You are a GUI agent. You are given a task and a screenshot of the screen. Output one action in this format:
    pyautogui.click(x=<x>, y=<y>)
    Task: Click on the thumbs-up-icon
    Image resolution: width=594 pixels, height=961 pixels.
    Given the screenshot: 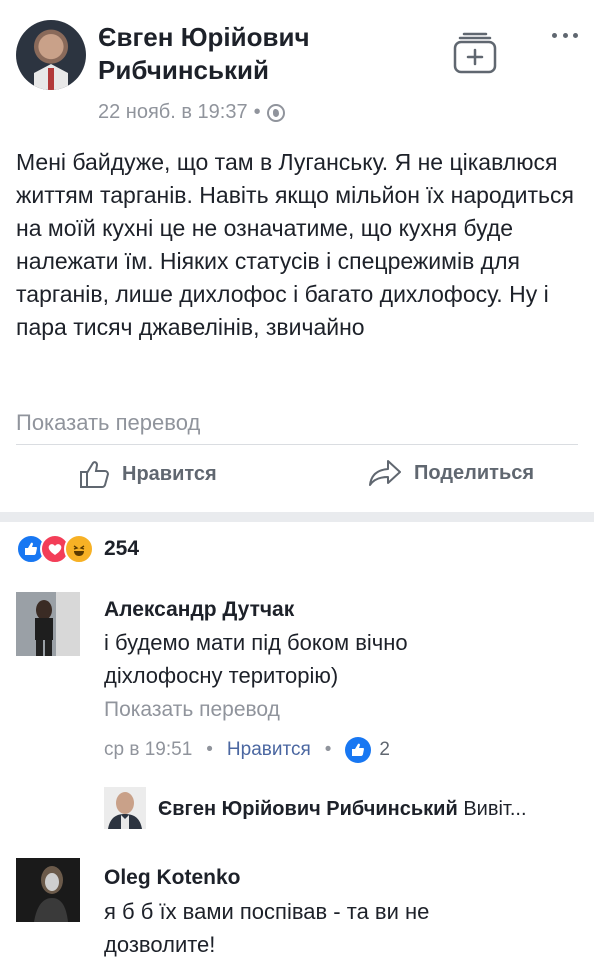 What is the action you would take?
    pyautogui.click(x=95, y=474)
    